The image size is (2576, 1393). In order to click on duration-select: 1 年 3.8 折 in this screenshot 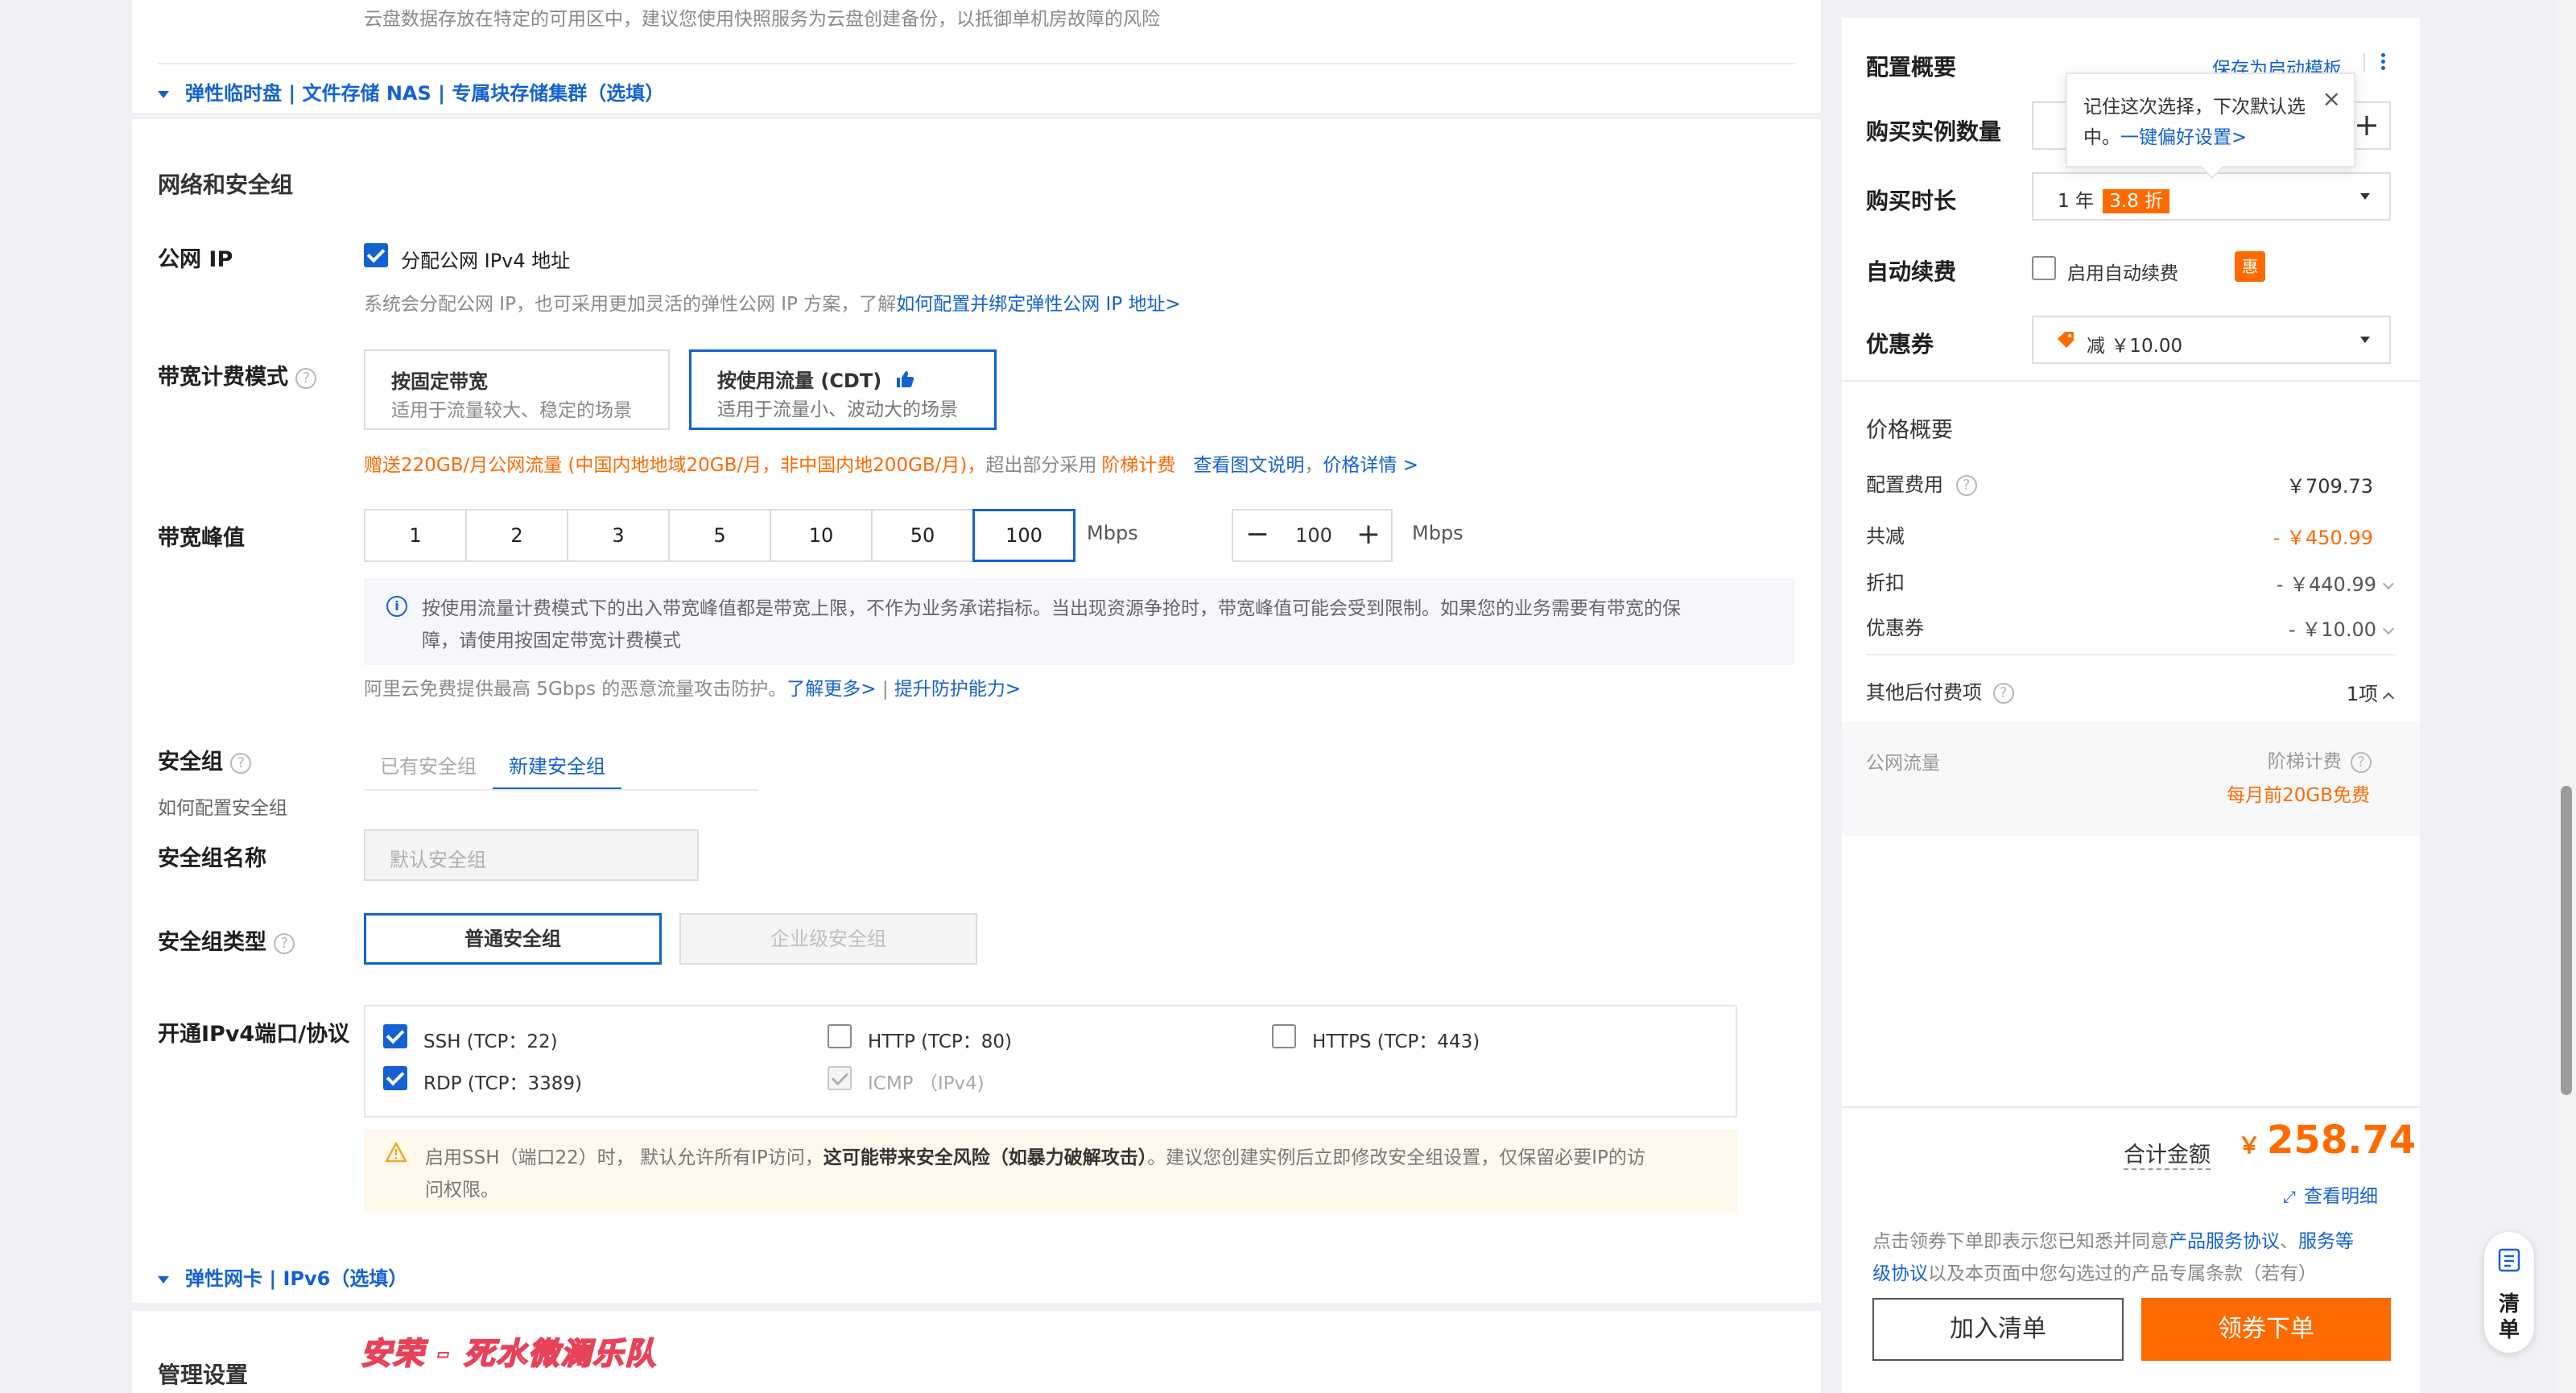, I will do `click(2211, 196)`.